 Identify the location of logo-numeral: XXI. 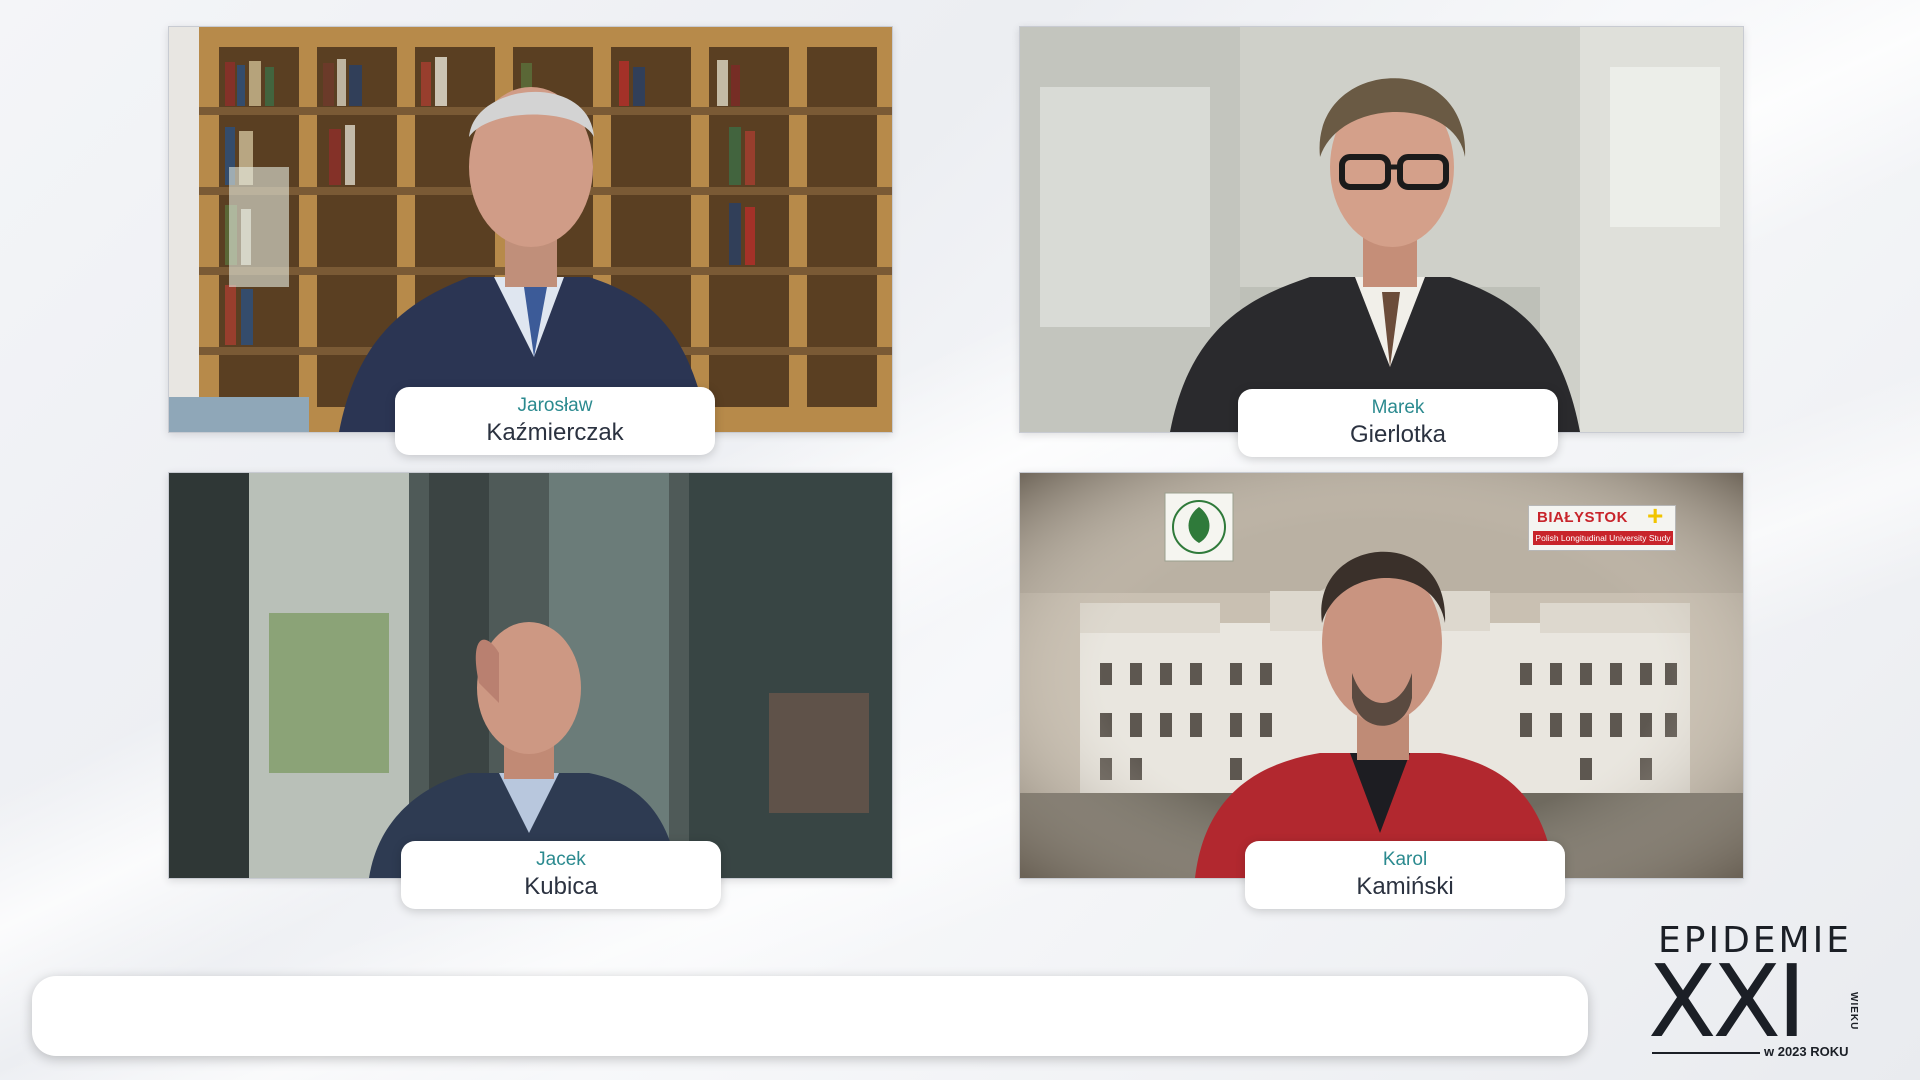
(1727, 1001).